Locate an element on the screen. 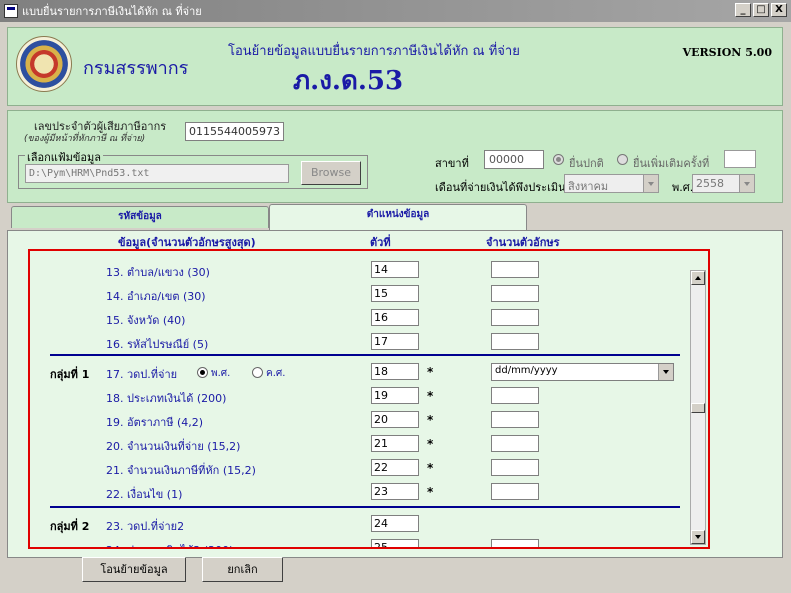 The width and height of the screenshot is (791, 593). list-item: 22. เงื่อนไข (1) 23 * is located at coordinates (360, 493).